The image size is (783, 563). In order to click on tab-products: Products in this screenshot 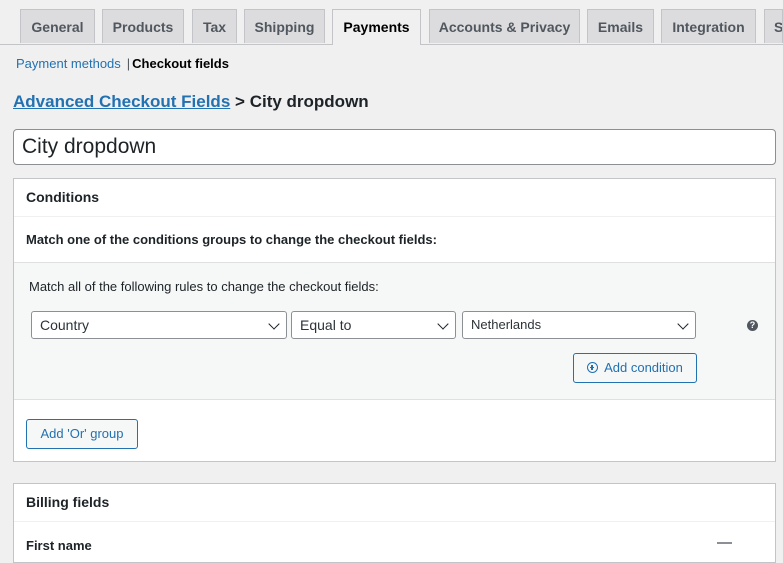, I will do `click(143, 26)`.